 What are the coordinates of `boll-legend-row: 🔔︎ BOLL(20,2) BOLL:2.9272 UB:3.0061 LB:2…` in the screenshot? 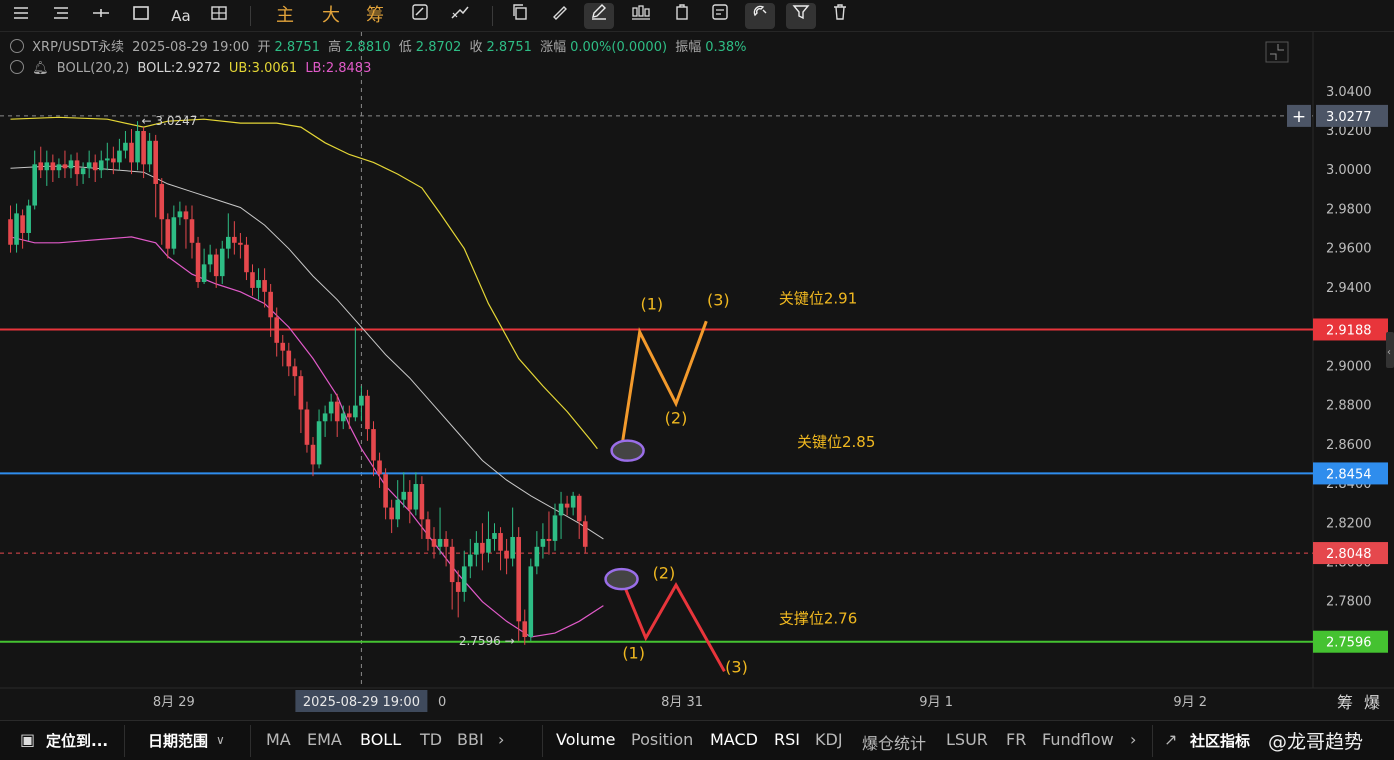 It's located at (380, 68).